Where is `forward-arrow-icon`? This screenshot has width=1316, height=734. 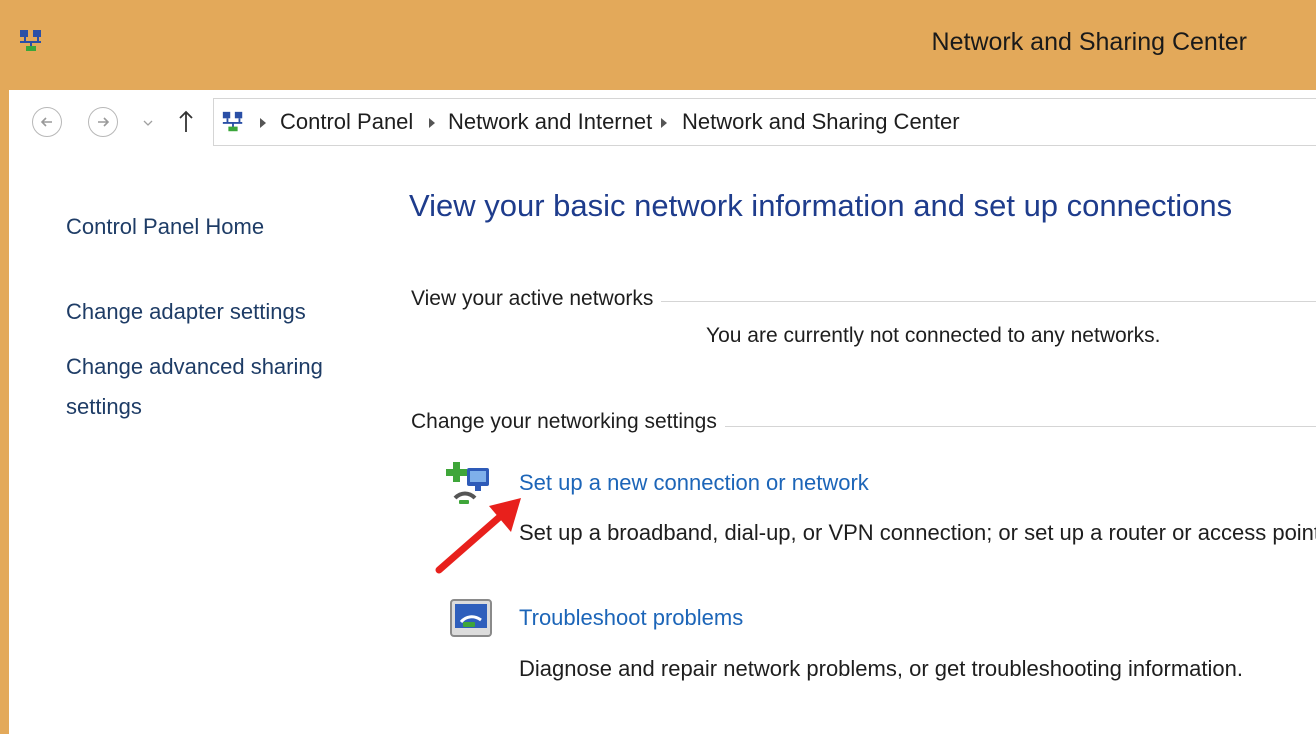 forward-arrow-icon is located at coordinates (104, 122).